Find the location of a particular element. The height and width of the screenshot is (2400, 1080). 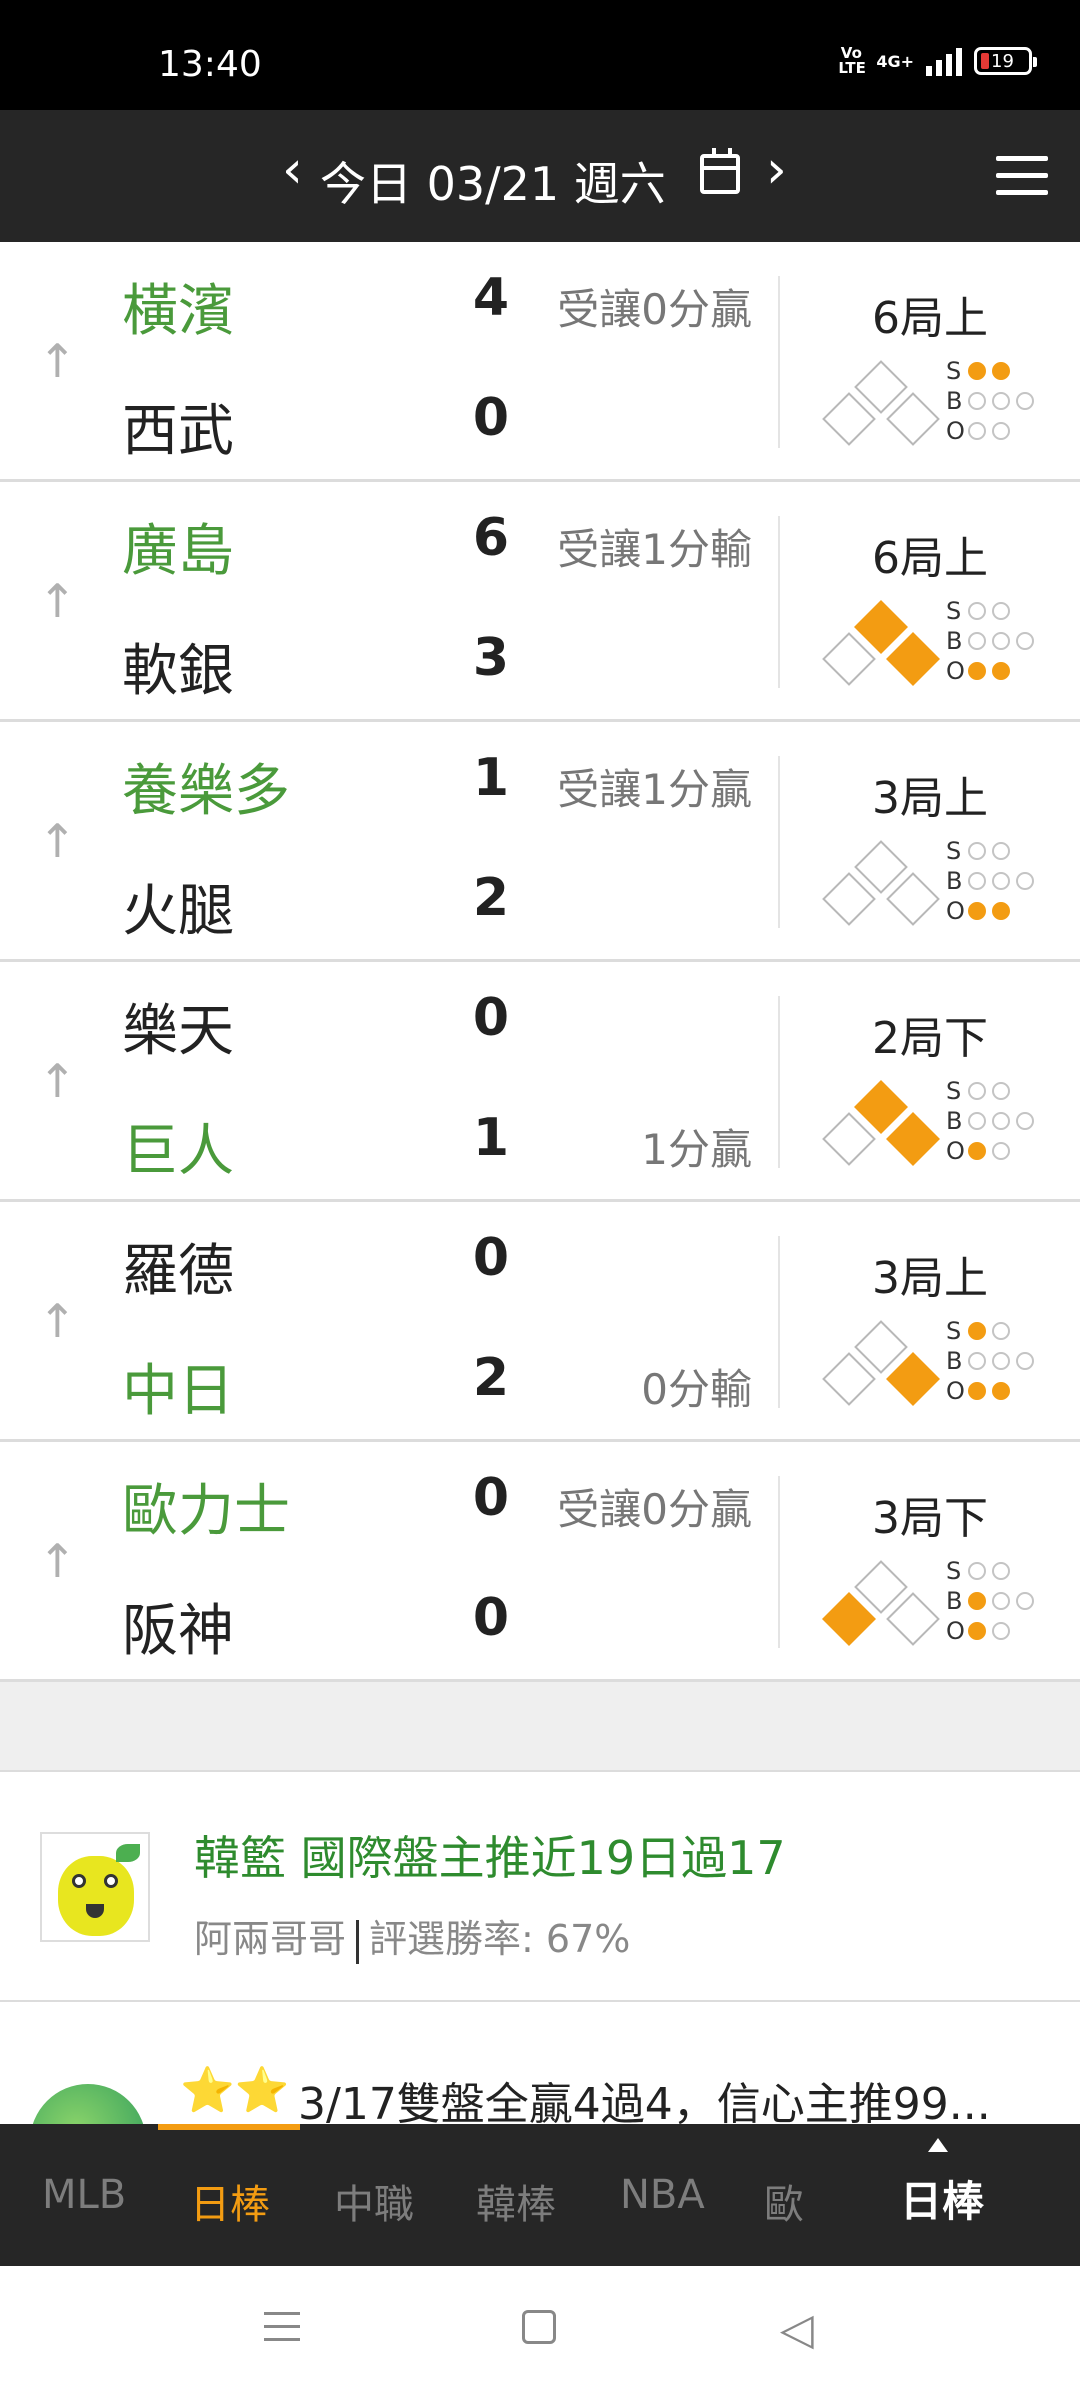

game-row: ↑ 羅德 0 中日 2 0分輸 3局上 S B O is located at coordinates (540, 1322).